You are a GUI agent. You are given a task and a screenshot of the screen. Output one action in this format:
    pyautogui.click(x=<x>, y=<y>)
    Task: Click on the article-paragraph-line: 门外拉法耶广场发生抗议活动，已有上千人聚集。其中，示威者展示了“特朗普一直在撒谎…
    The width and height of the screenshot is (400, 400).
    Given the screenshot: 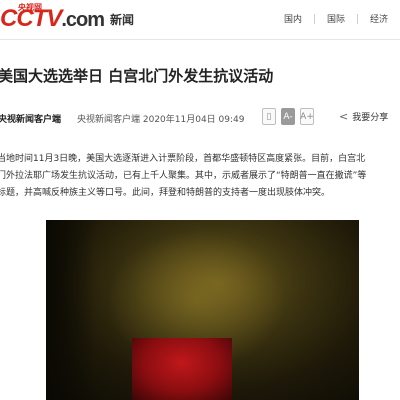 What is the action you would take?
    pyautogui.click(x=183, y=176)
    